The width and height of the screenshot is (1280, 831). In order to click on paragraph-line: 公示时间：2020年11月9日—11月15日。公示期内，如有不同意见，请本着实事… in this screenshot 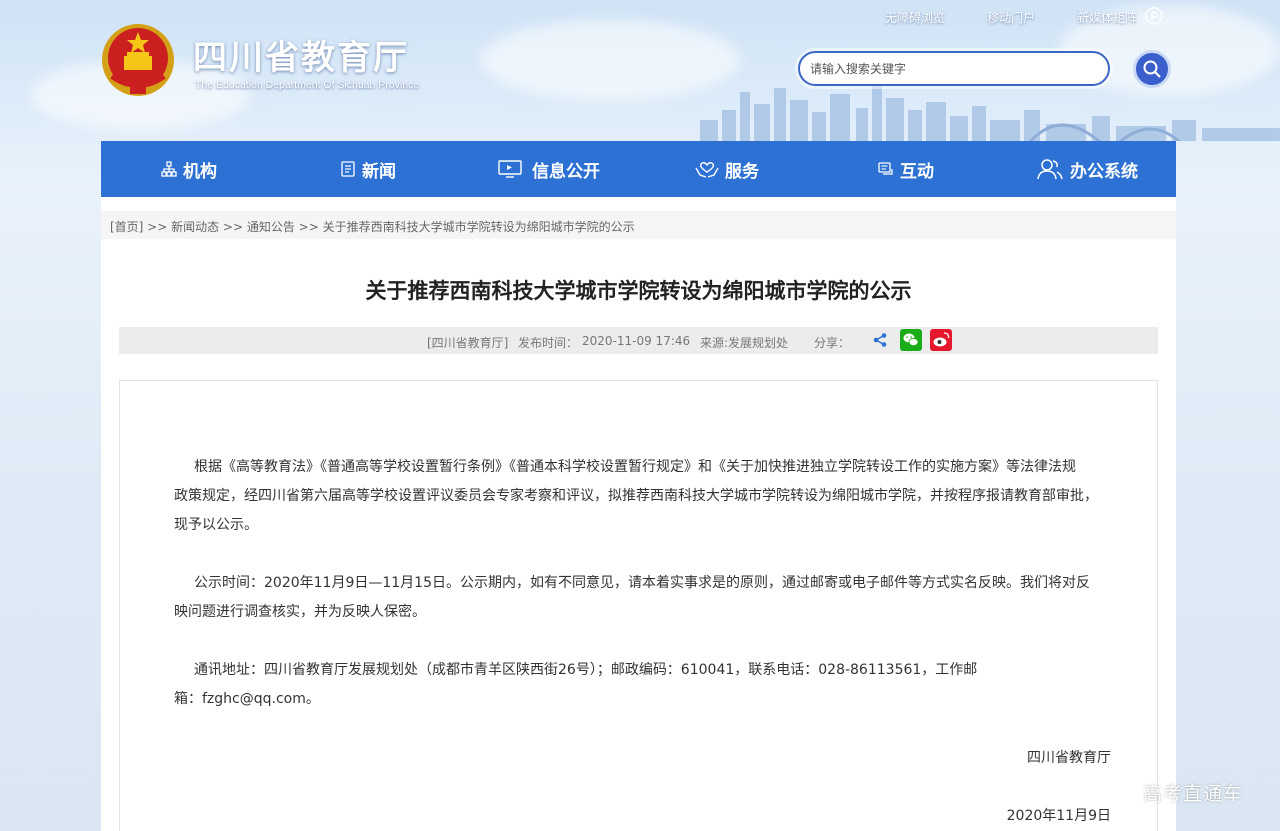, I will do `click(642, 583)`.